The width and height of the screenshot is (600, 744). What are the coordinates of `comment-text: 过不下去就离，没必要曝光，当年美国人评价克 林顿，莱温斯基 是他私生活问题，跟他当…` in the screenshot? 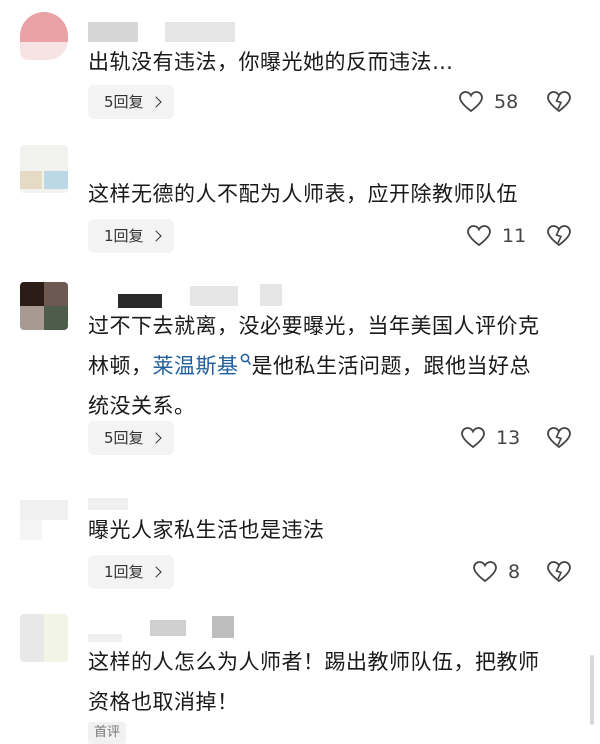 It's located at (314, 366).